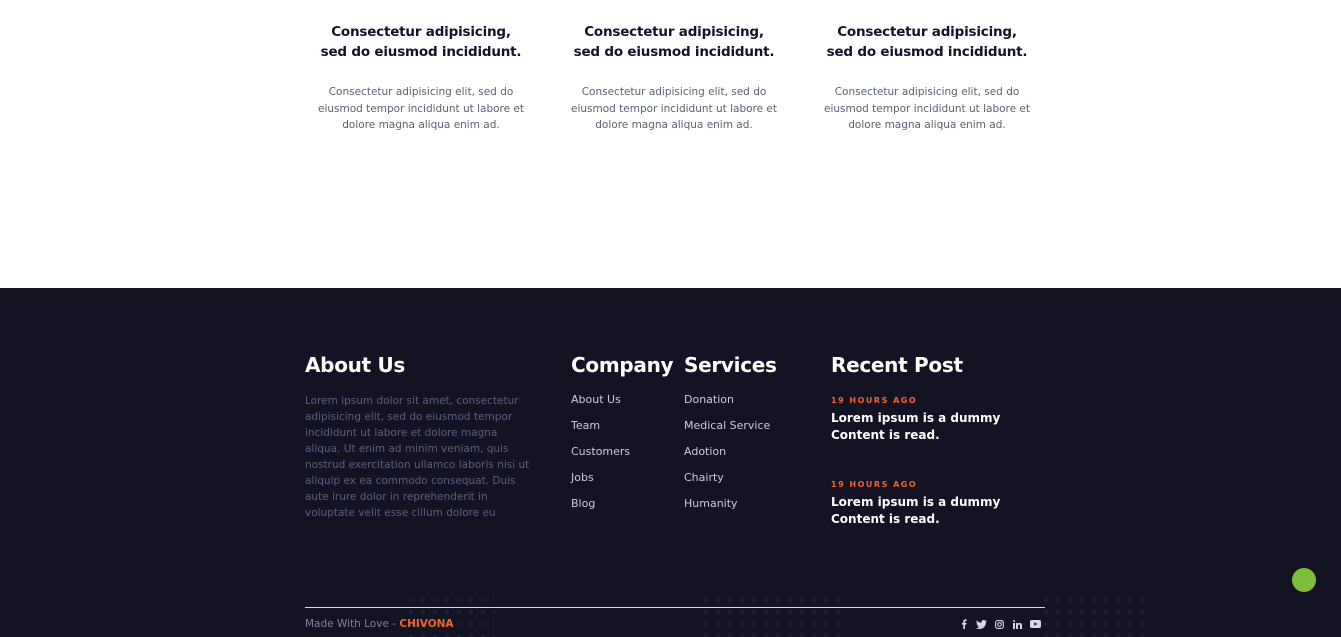 The width and height of the screenshot is (1341, 637). Describe the element at coordinates (600, 483) in the screenshot. I see `company-link-jobs: Jobs` at that location.